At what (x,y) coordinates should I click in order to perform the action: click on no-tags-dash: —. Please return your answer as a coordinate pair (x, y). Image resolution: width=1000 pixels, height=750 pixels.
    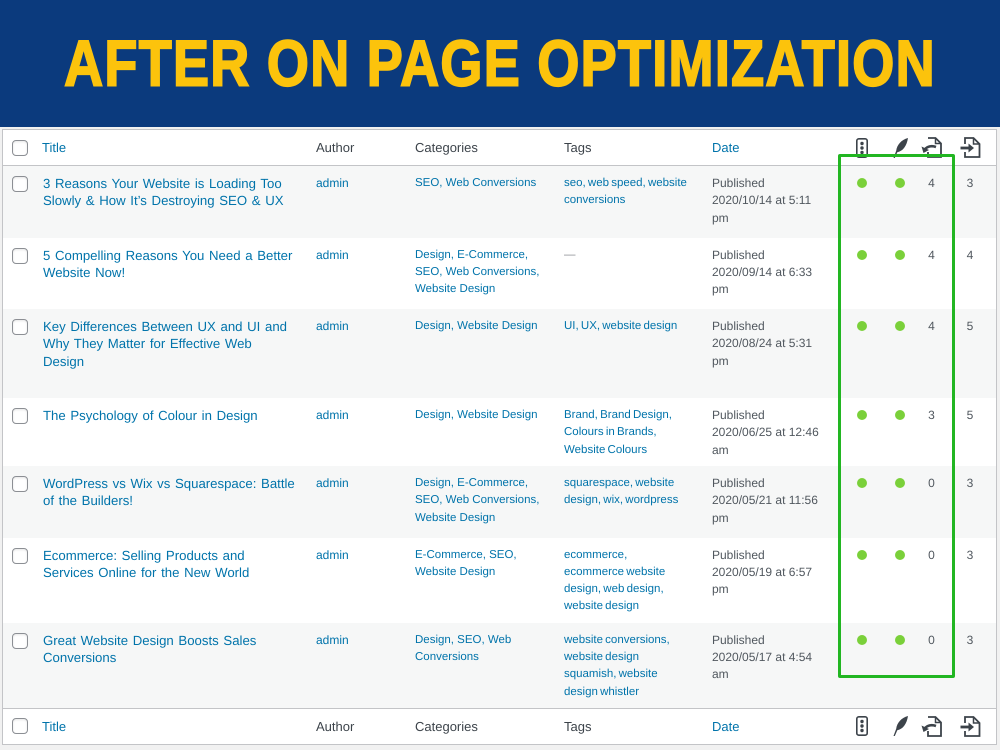
    Looking at the image, I should click on (570, 255).